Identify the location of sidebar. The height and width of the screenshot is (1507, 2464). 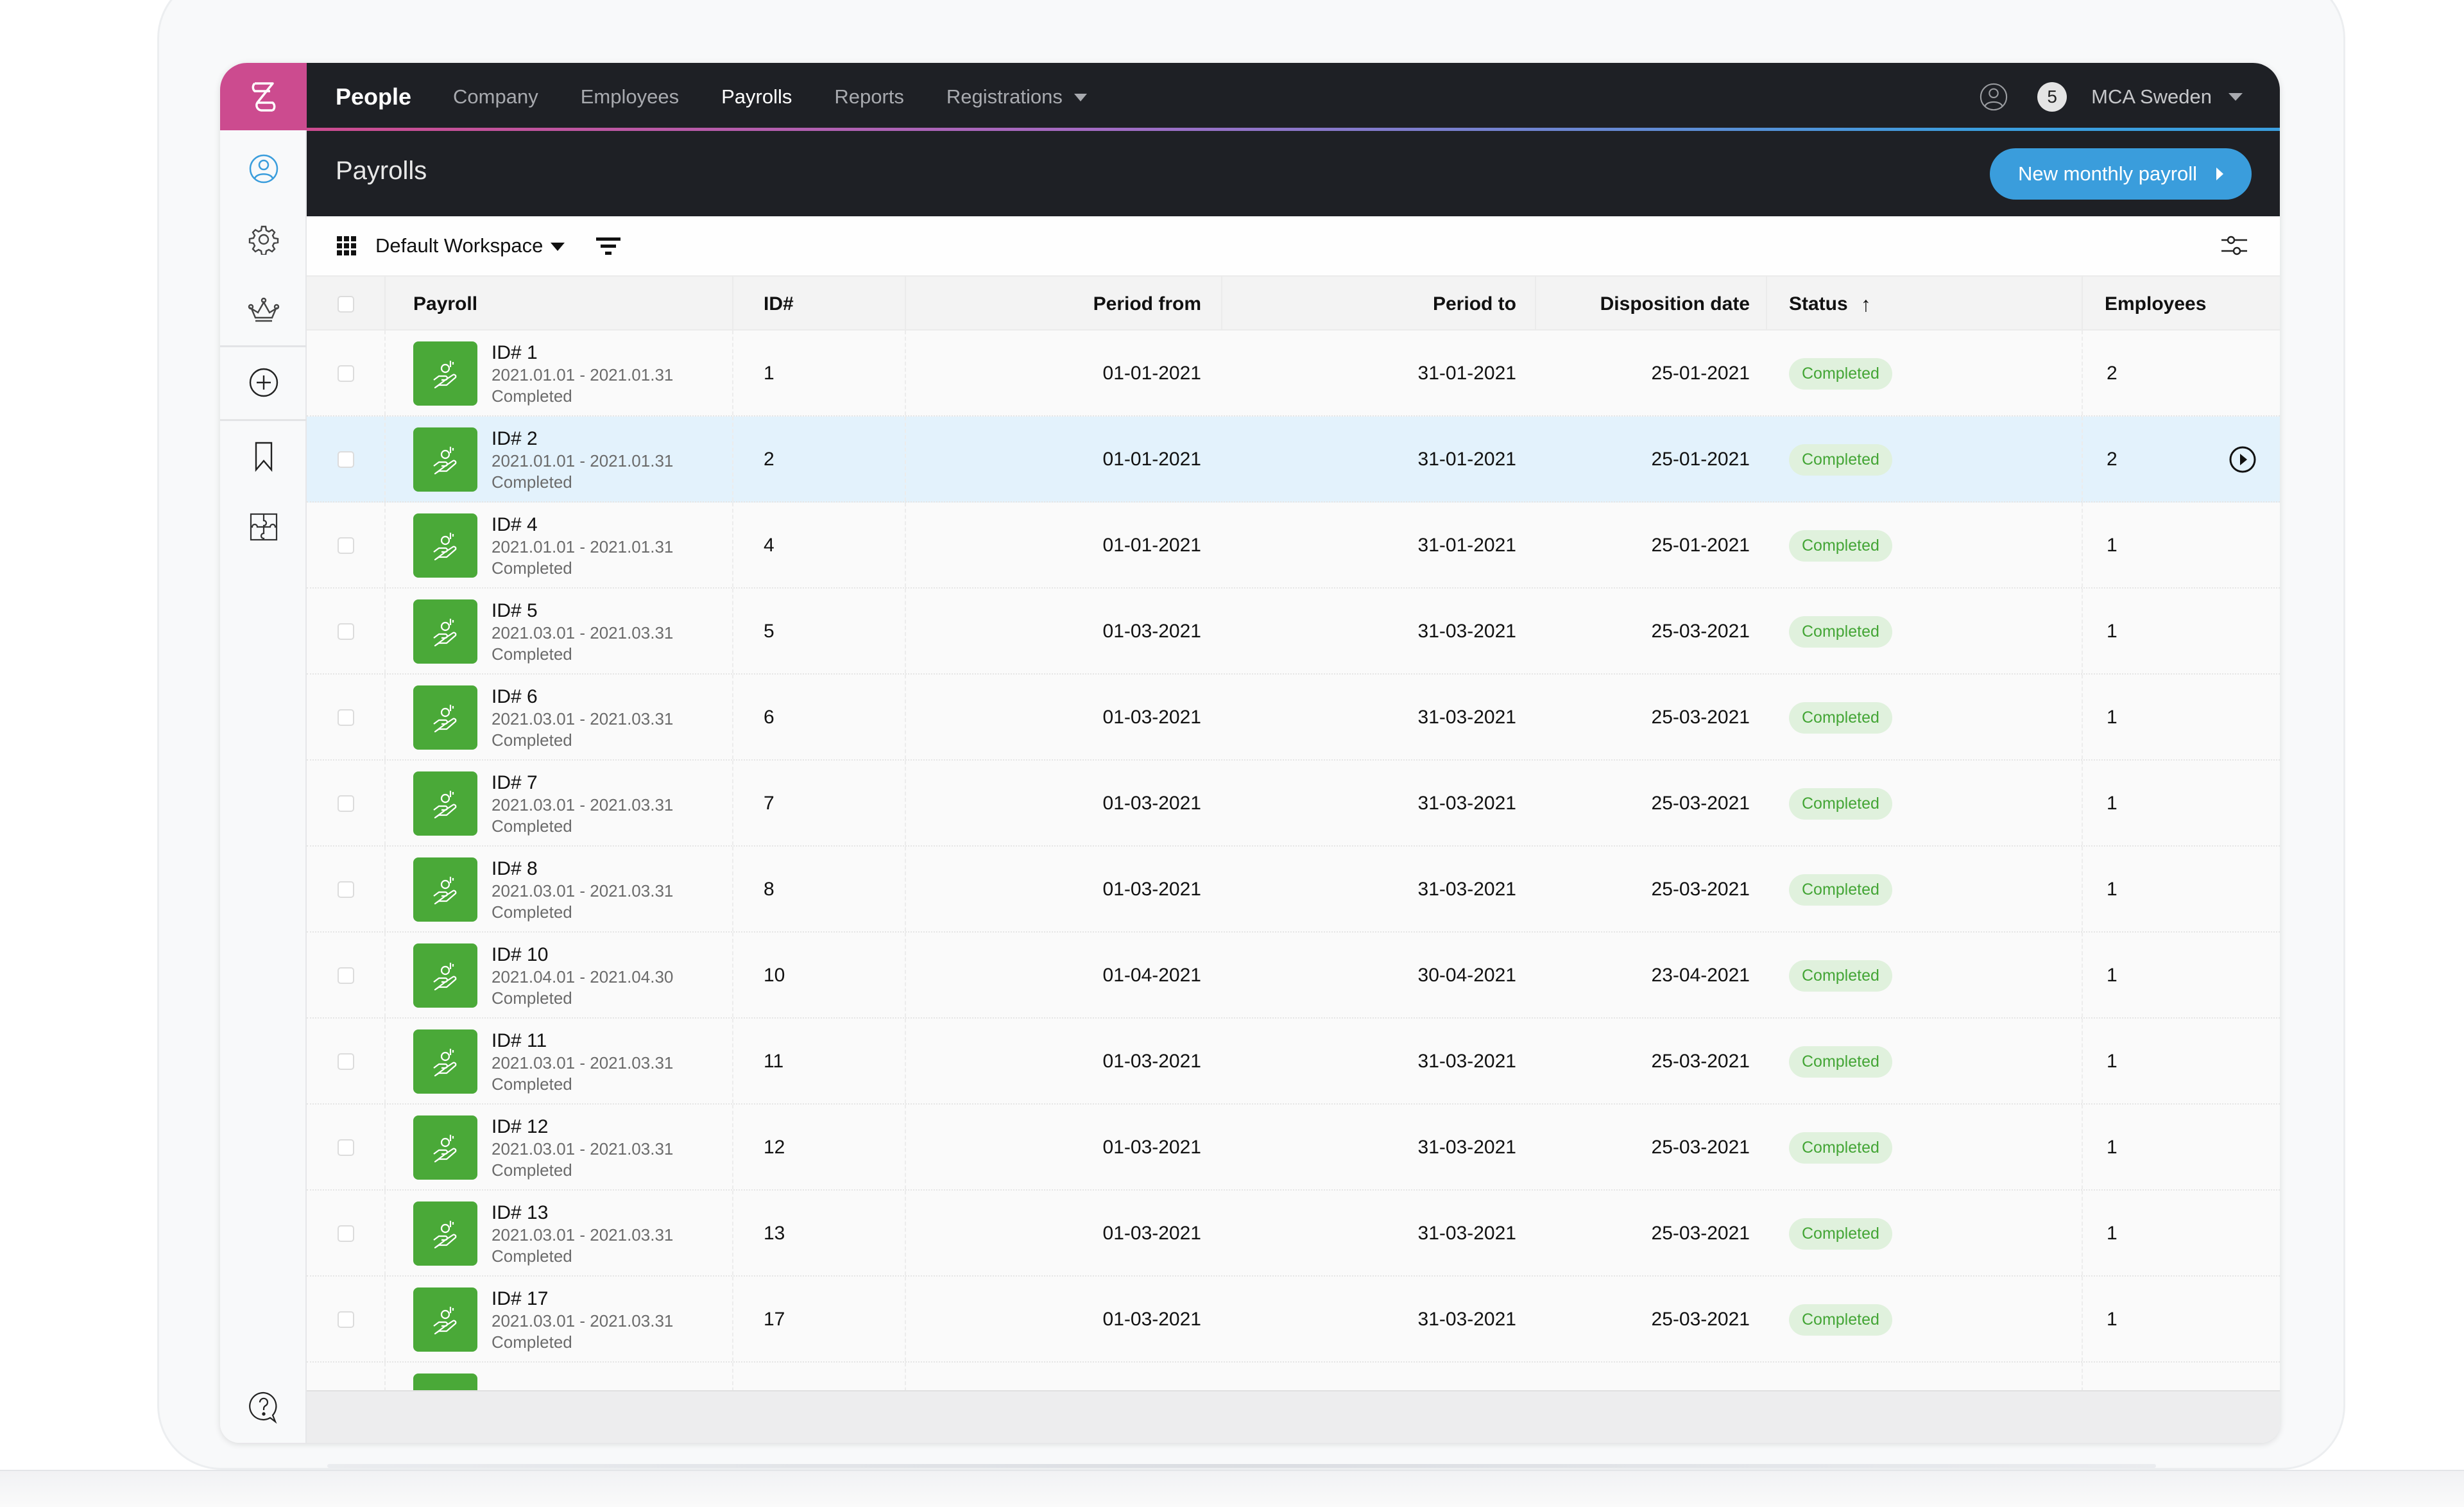
(263, 753).